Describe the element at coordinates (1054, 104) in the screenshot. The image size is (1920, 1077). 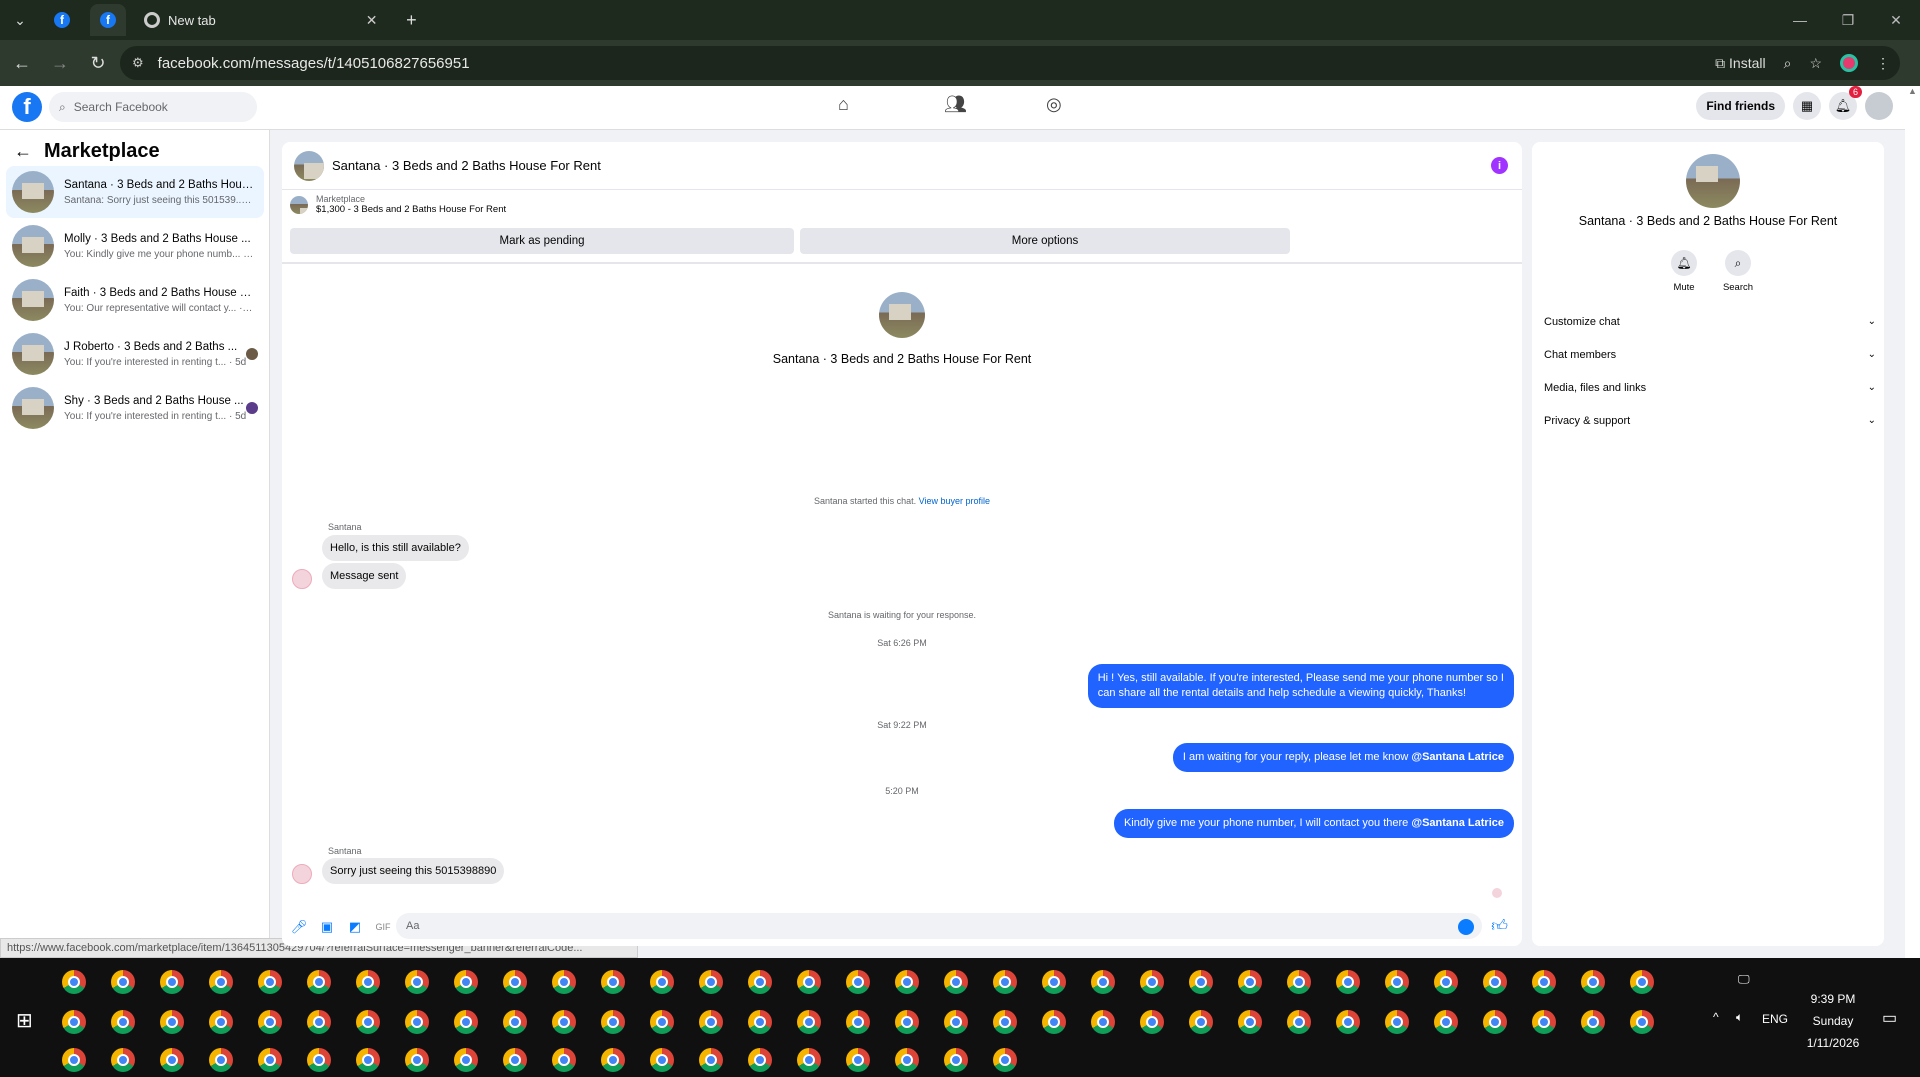
I see `groups-icon: ◎` at that location.